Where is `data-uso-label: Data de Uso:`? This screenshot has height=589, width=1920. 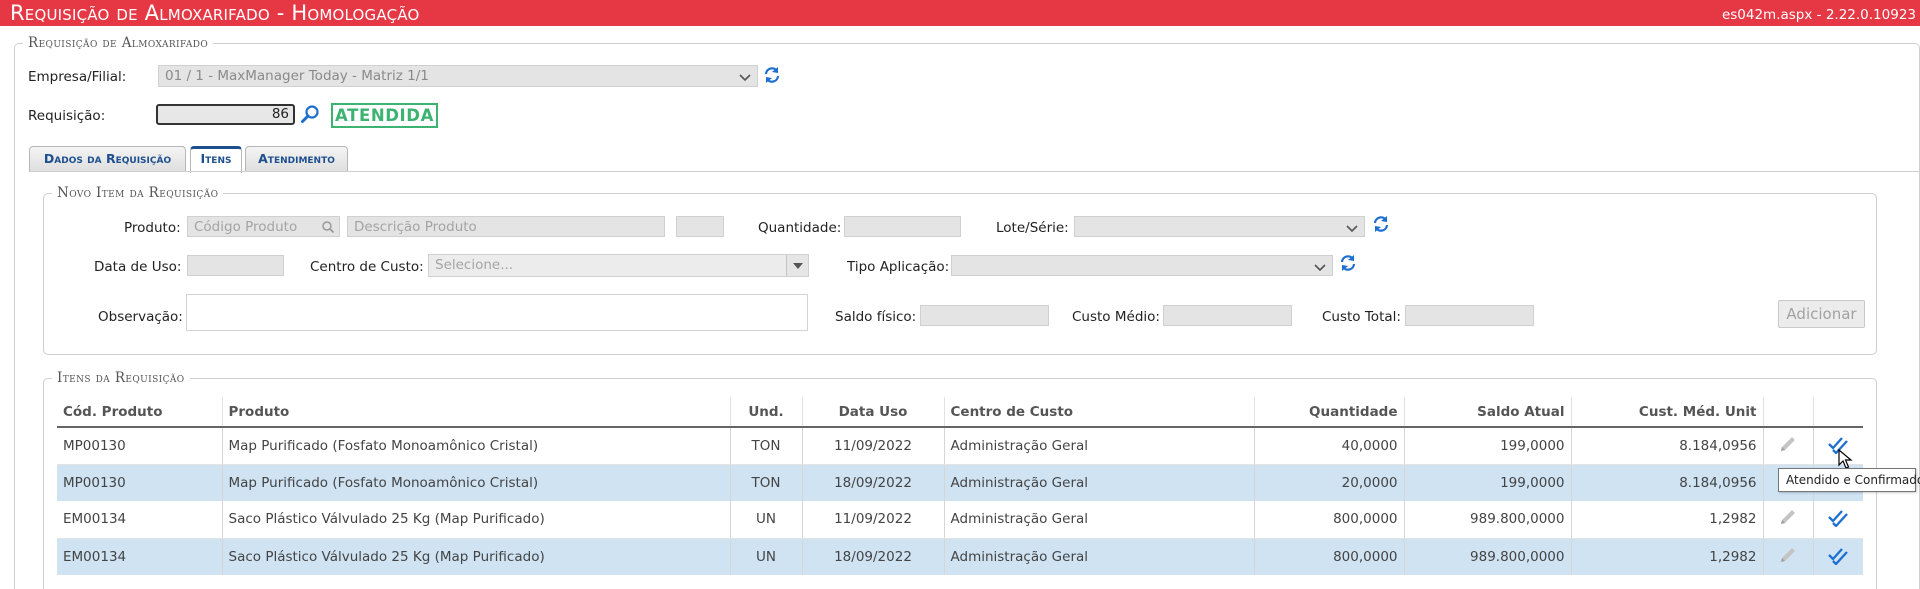 data-uso-label: Data de Uso: is located at coordinates (138, 267).